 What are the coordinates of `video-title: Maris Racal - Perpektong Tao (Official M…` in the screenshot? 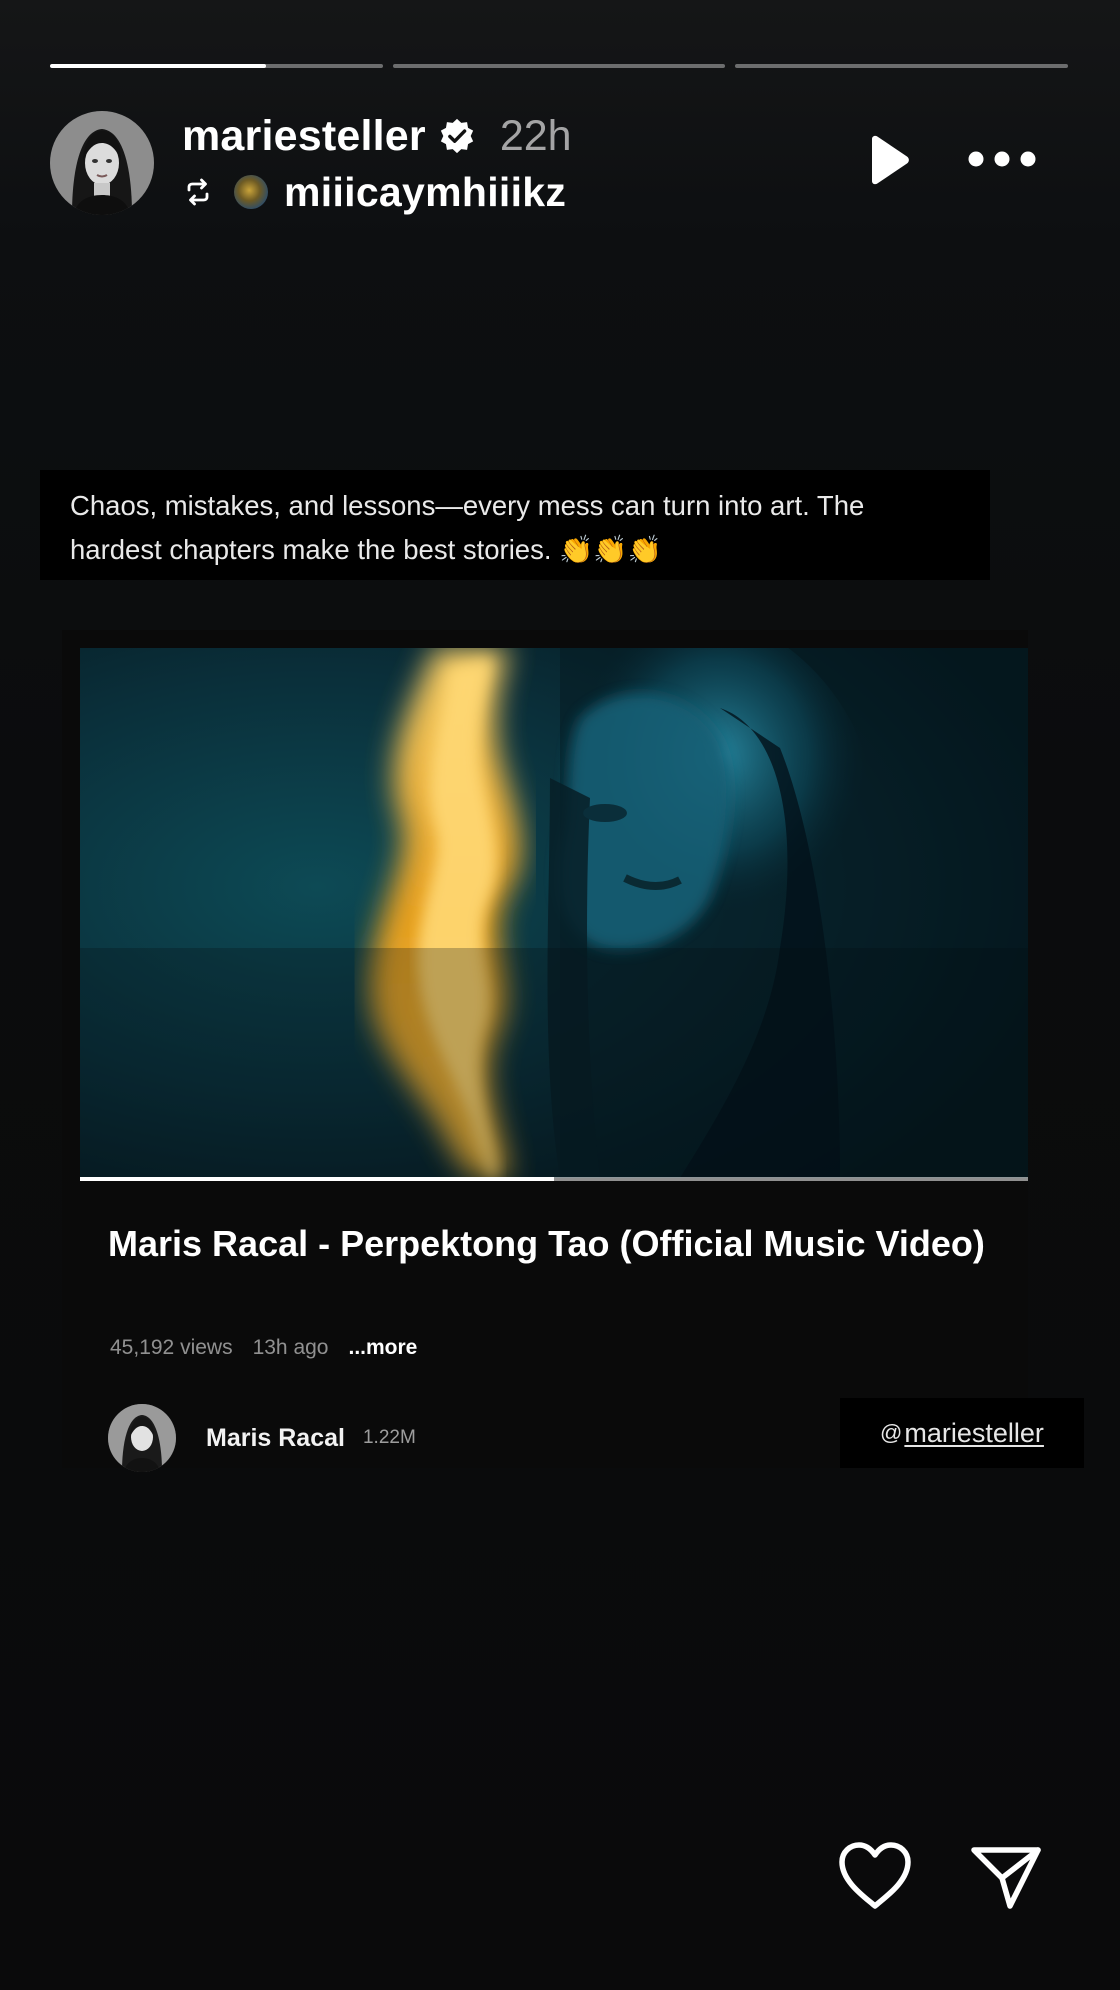 It's located at (558, 1244).